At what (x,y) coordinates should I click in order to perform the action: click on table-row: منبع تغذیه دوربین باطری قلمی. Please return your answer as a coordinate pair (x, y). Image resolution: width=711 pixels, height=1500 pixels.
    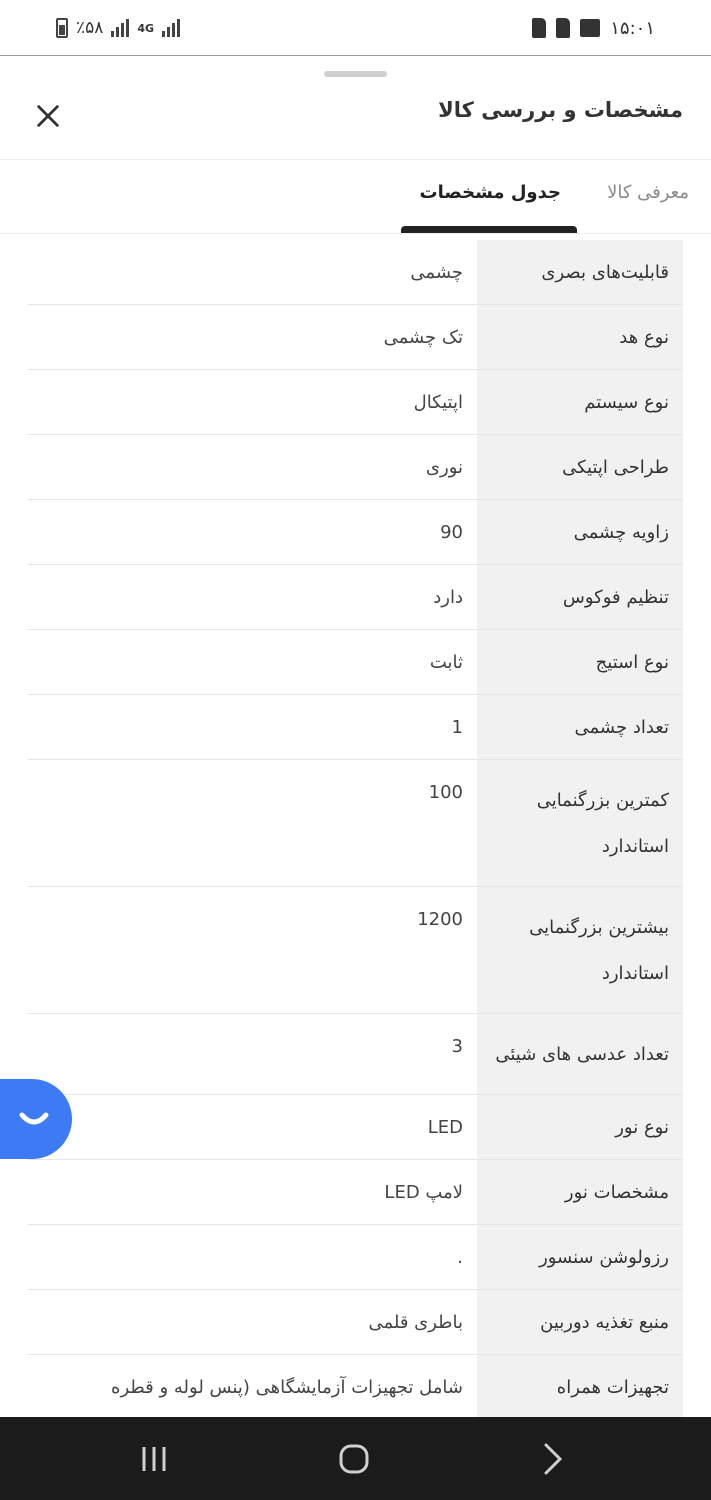
    Looking at the image, I should click on (355, 1322).